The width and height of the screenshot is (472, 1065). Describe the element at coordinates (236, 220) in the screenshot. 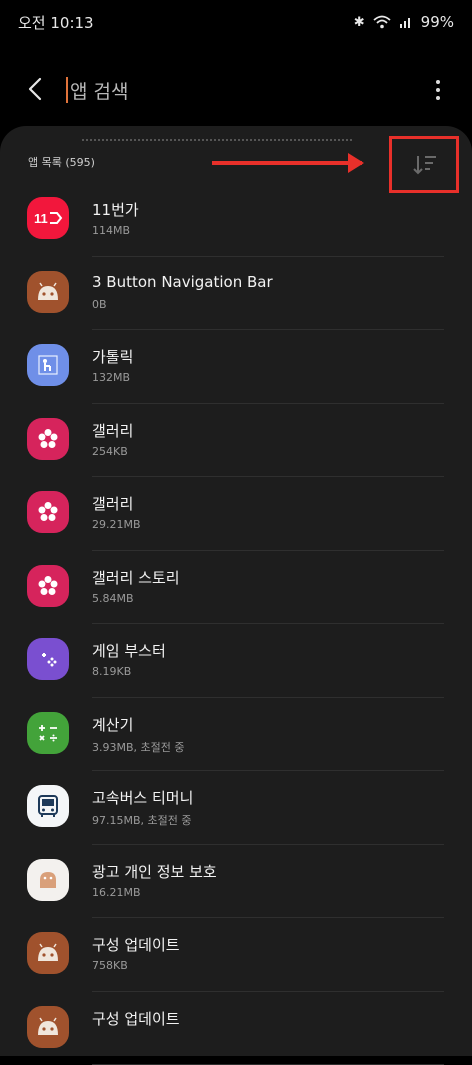

I see `app-list-item: 11 11번가 114MB` at that location.